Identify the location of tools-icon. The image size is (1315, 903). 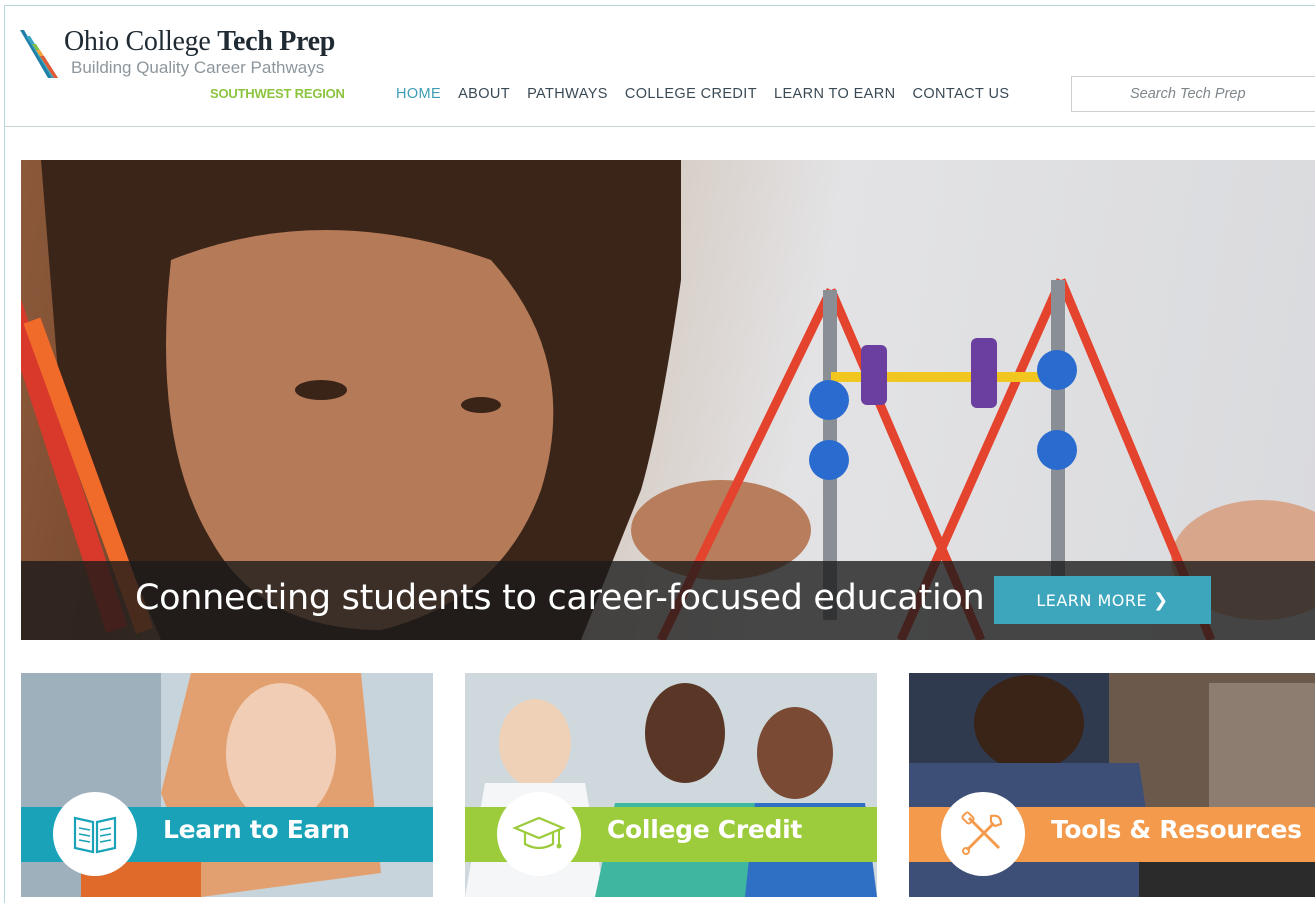
(982, 833).